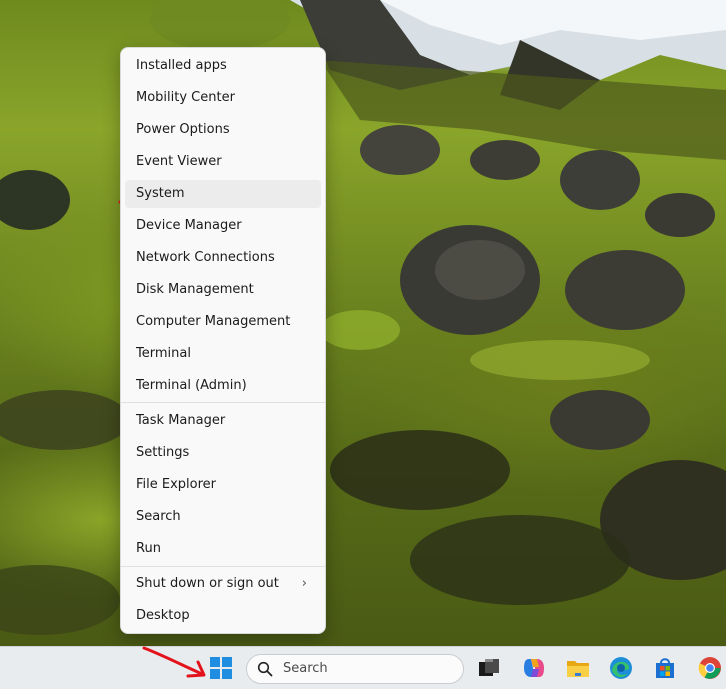 The width and height of the screenshot is (726, 689). I want to click on menu-item-terminal-admin: Terminal (Admin), so click(223, 386).